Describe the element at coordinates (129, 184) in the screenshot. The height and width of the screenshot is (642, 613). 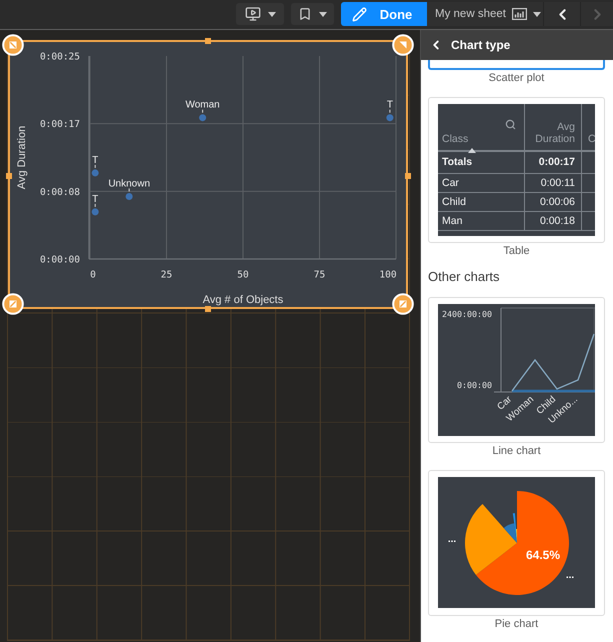
I see `point-label: Unknown` at that location.